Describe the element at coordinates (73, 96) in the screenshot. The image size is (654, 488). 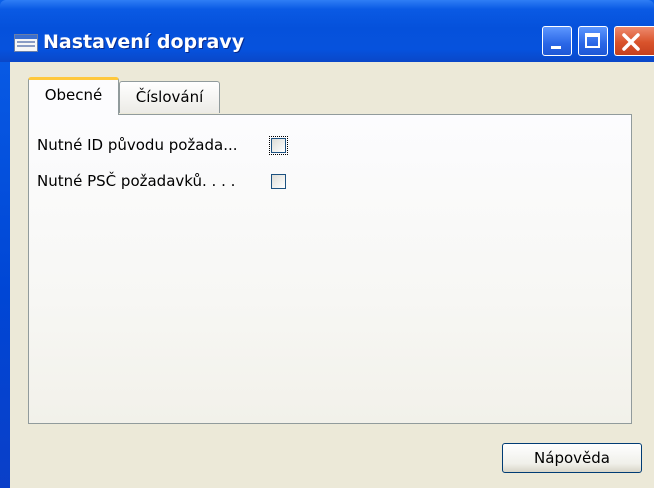
I see `tab-obecne: Obecné` at that location.